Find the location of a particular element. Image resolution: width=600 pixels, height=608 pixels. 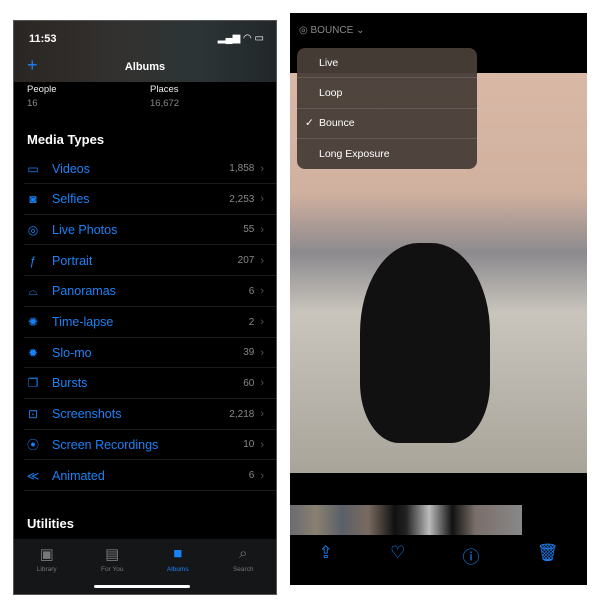

effect-label: BOUNCE is located at coordinates (332, 30).